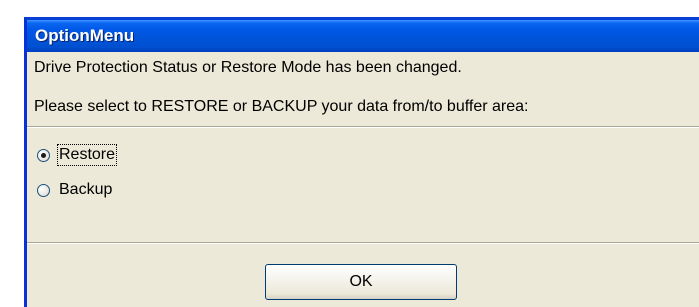 This screenshot has height=307, width=699. What do you see at coordinates (85, 190) in the screenshot?
I see `backup-option-label: Backup` at bounding box center [85, 190].